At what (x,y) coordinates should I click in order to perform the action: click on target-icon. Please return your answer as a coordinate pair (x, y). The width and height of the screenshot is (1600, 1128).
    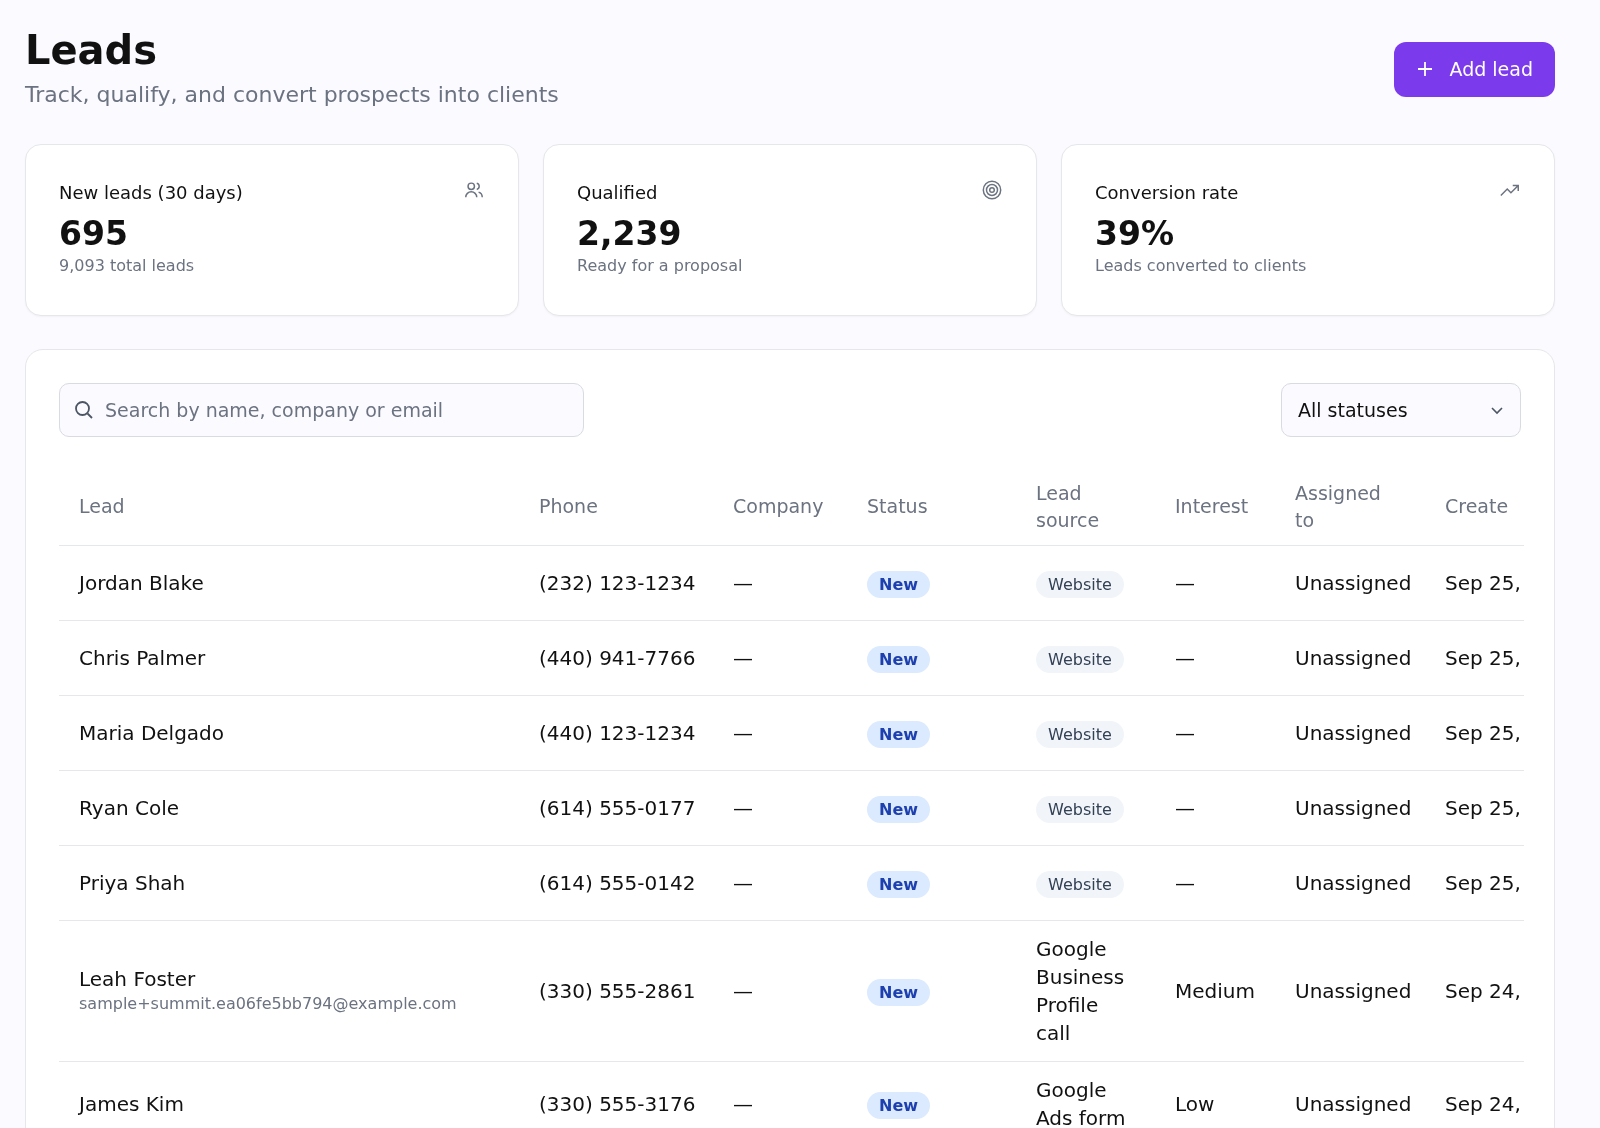
    Looking at the image, I should click on (992, 190).